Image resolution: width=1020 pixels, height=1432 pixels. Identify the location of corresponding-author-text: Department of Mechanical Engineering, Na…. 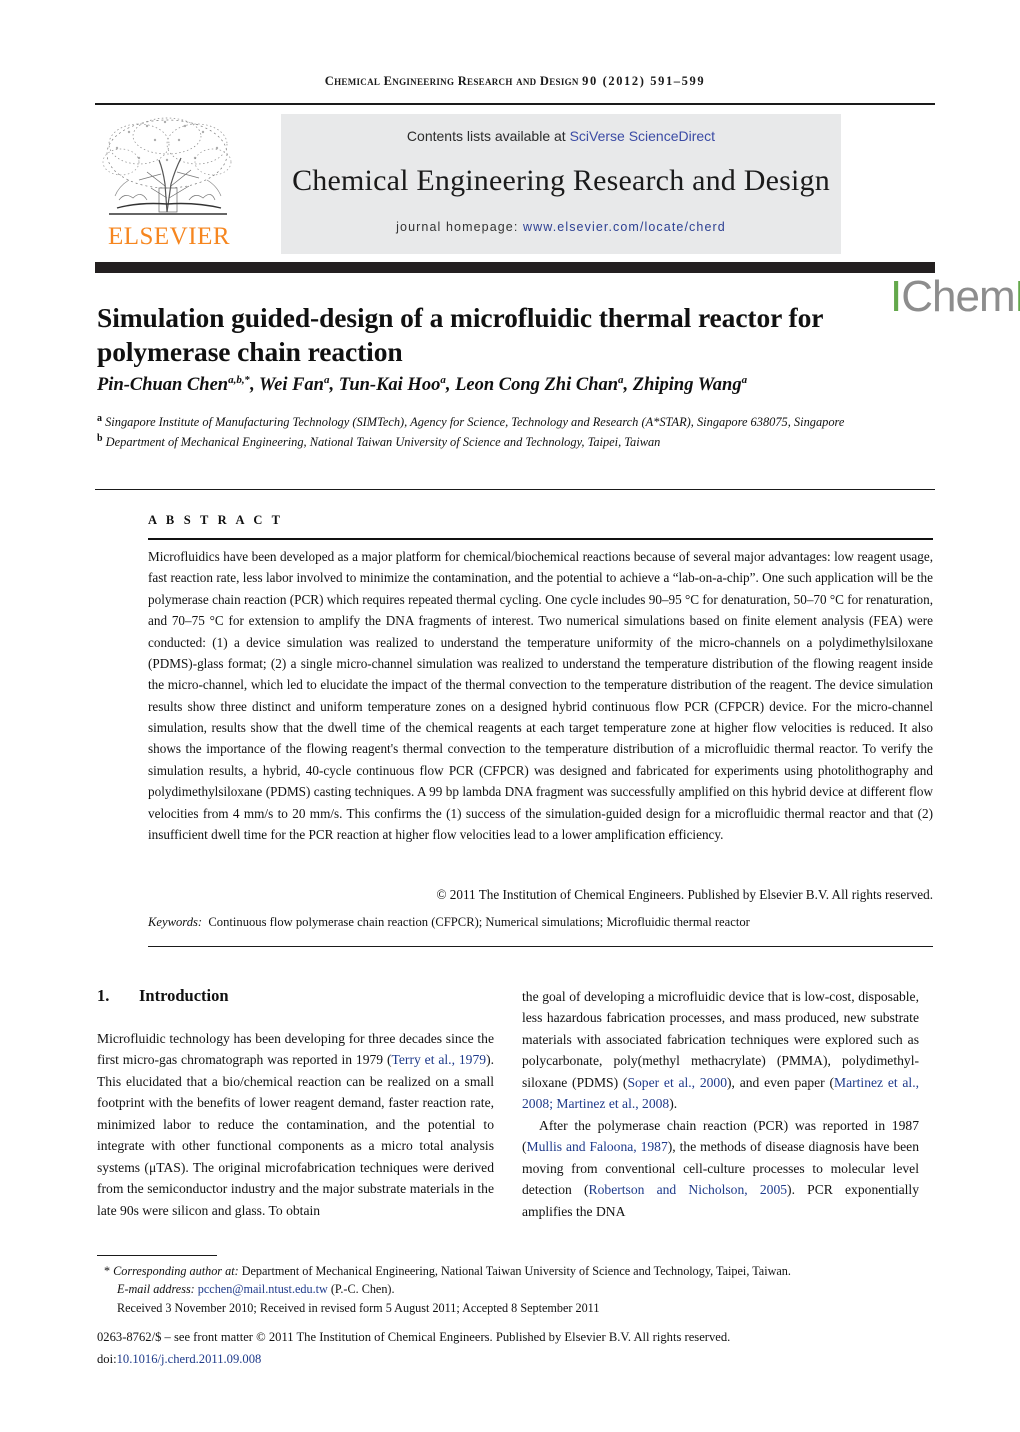
(514, 1271).